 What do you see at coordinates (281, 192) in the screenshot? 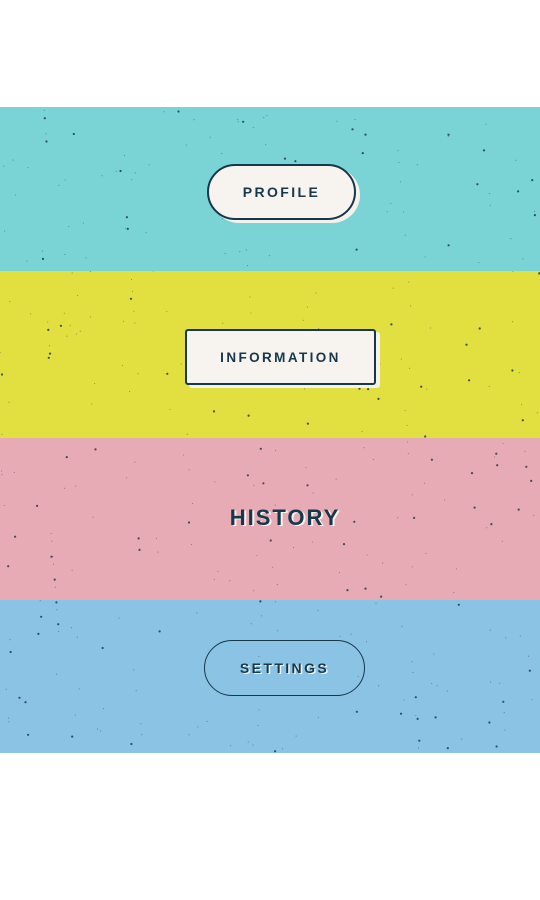
I see `profile-button: PROFILE` at bounding box center [281, 192].